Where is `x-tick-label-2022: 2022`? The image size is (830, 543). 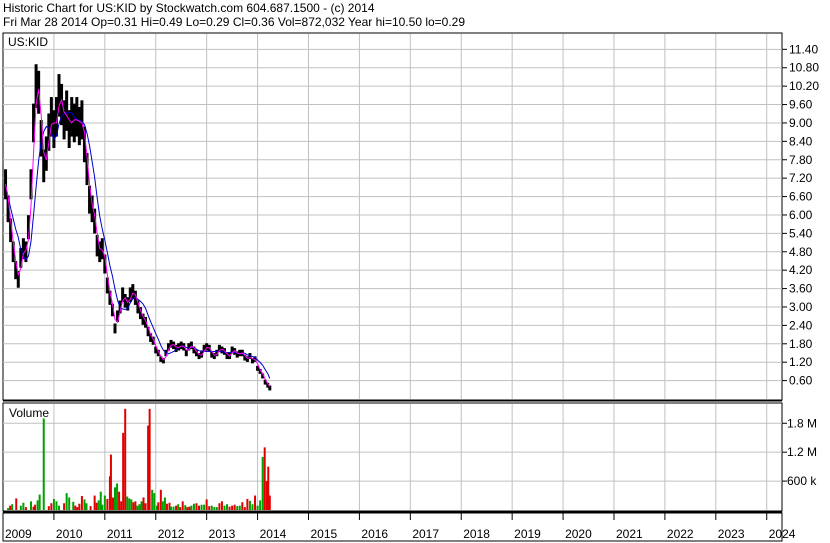 x-tick-label-2022: 2022 is located at coordinates (680, 534).